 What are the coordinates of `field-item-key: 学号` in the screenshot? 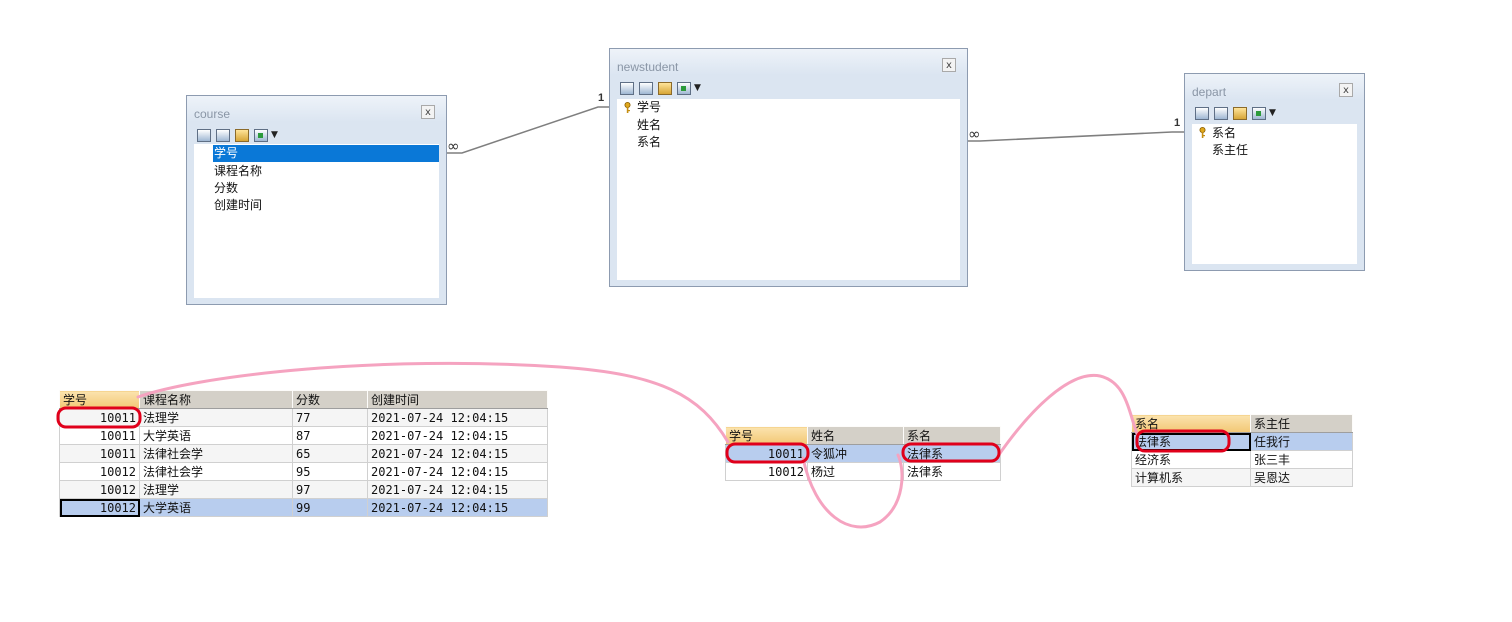 It's located at (649, 107).